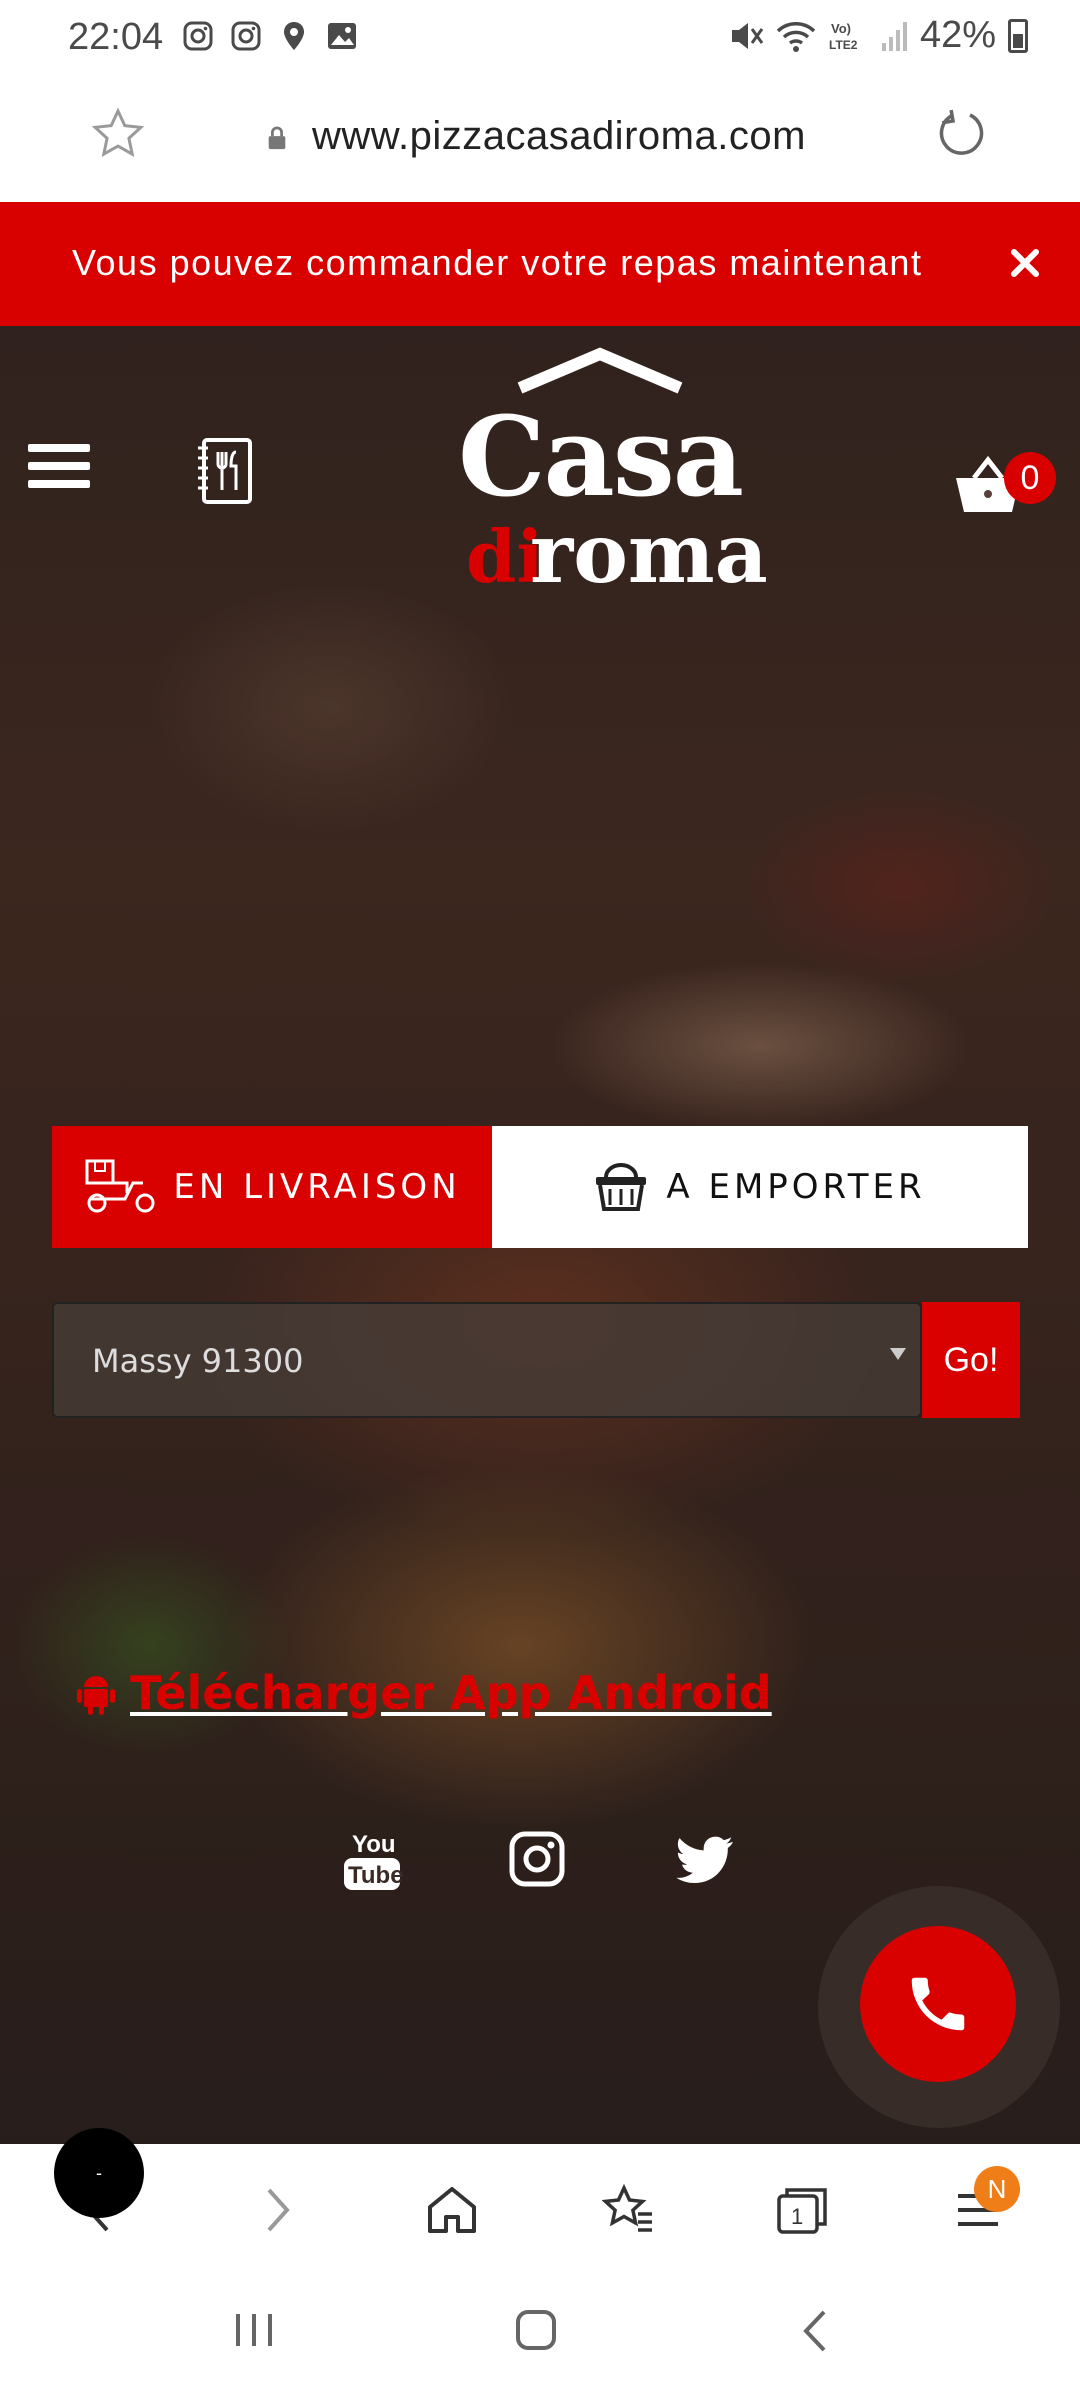 This screenshot has width=1080, height=2400. I want to click on url-address: www.pizzacasadiroma.com, so click(559, 136).